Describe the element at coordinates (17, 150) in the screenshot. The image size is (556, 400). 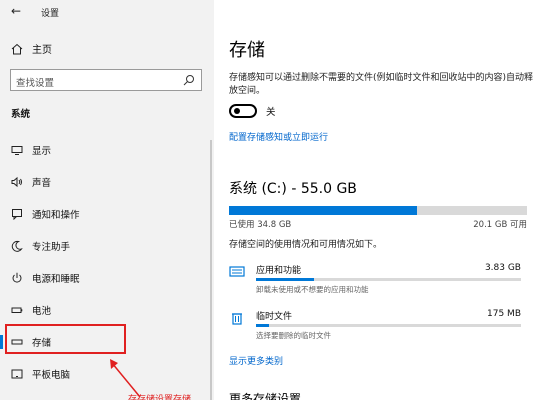
I see `display-icon` at that location.